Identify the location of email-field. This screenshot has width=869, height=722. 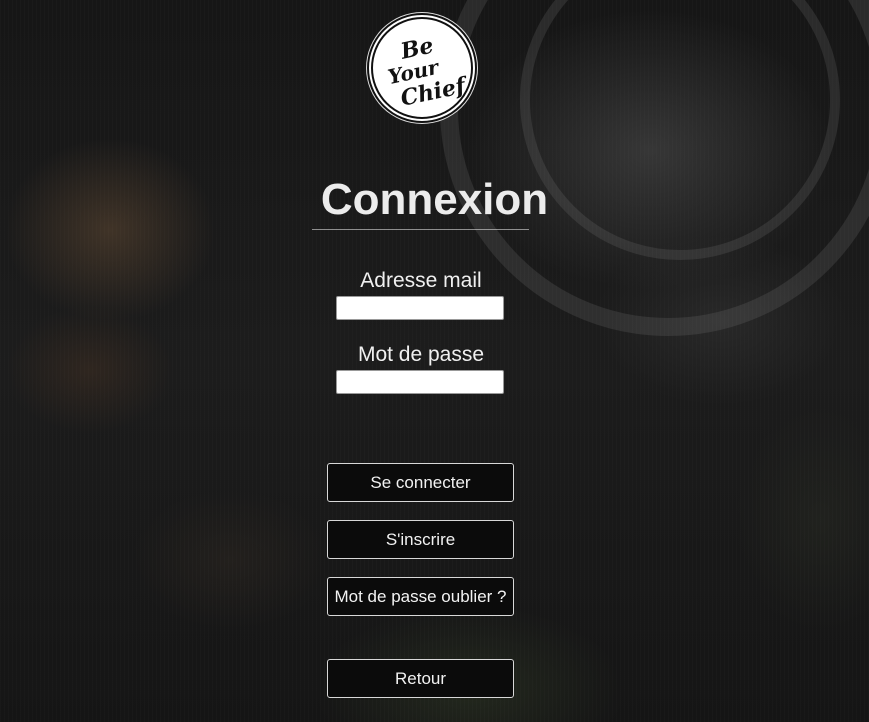
(420, 308).